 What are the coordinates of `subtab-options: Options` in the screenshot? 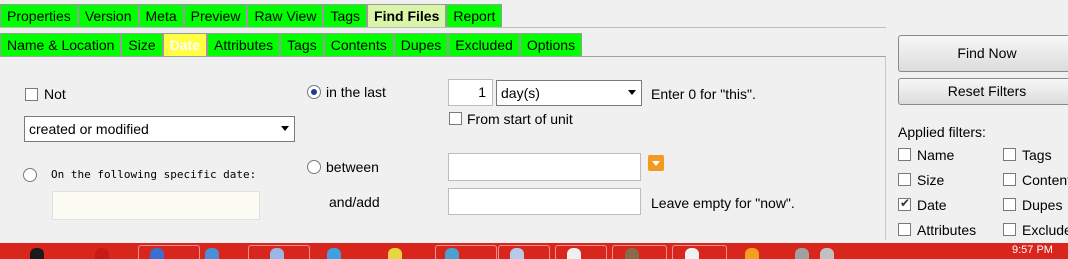 It's located at (551, 44).